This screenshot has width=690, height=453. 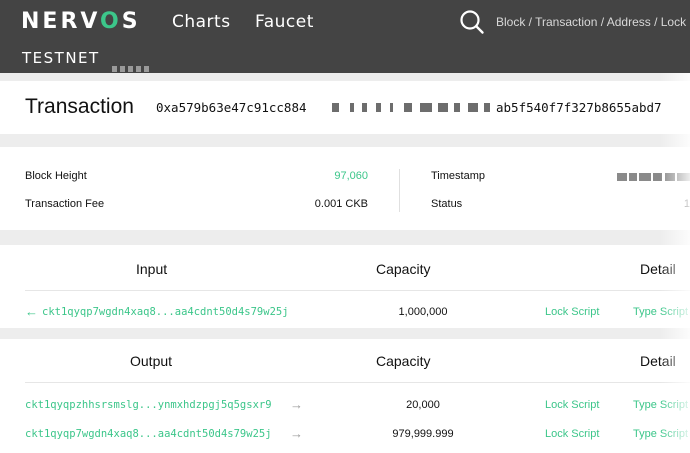 What do you see at coordinates (231, 107) in the screenshot?
I see `transaction-hash-start: 0xa579b63e47c91cc884` at bounding box center [231, 107].